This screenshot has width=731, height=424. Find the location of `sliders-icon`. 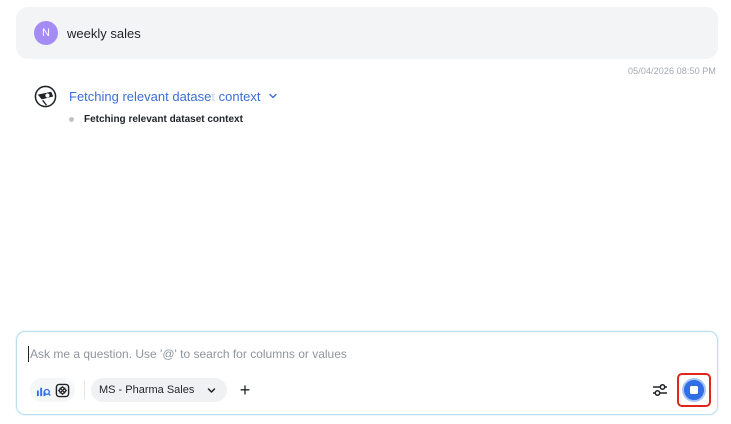

sliders-icon is located at coordinates (660, 390).